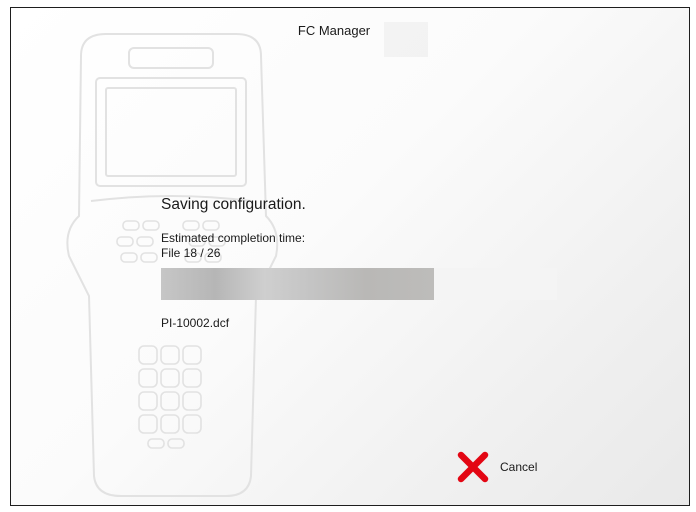  I want to click on cancel-button-label: Cancel, so click(519, 467).